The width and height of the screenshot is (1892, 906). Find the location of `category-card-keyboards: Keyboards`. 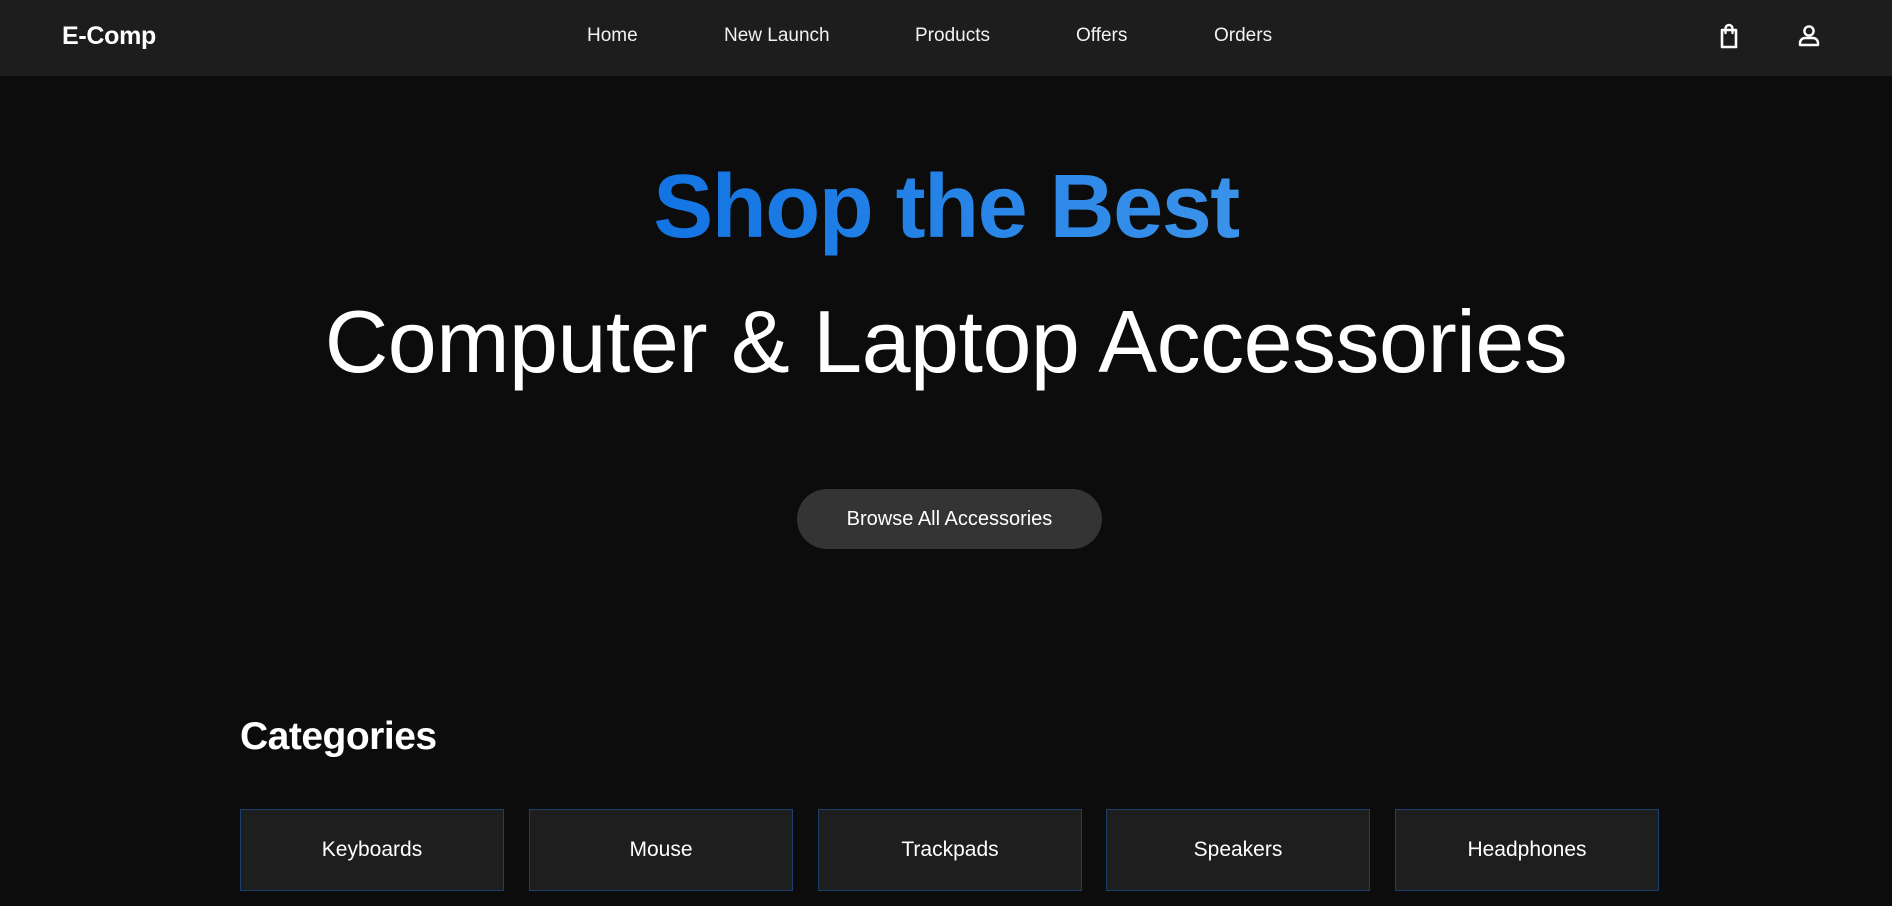

category-card-keyboards: Keyboards is located at coordinates (372, 850).